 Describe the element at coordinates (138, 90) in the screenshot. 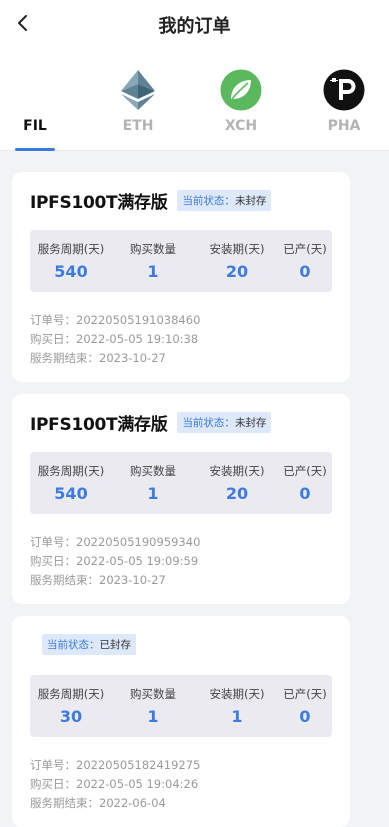

I see `ethereum-icon` at that location.